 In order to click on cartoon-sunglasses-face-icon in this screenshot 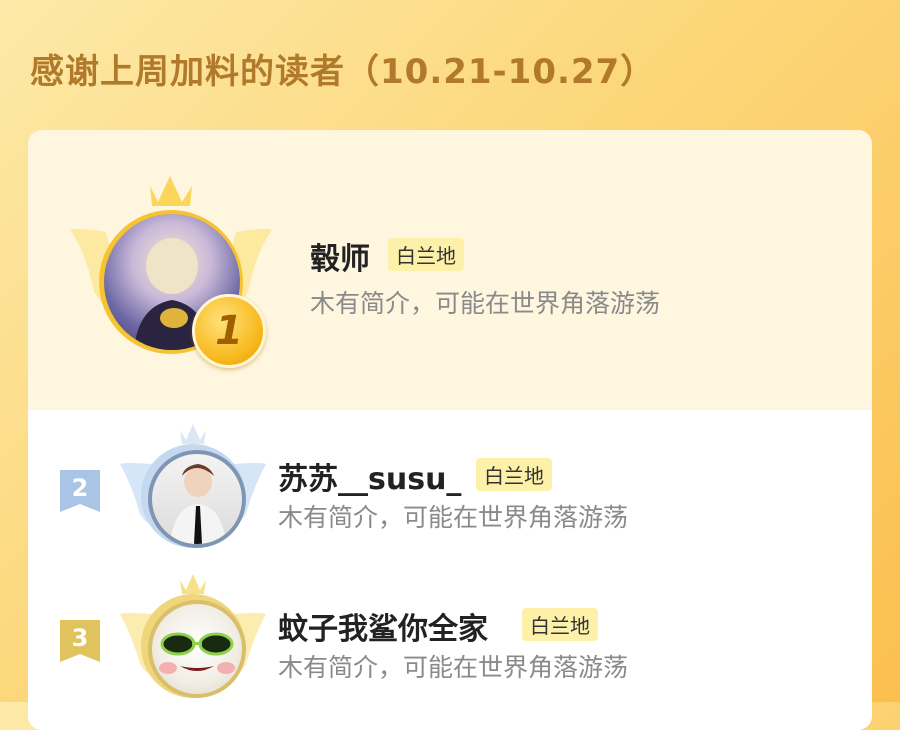, I will do `click(197, 653)`.